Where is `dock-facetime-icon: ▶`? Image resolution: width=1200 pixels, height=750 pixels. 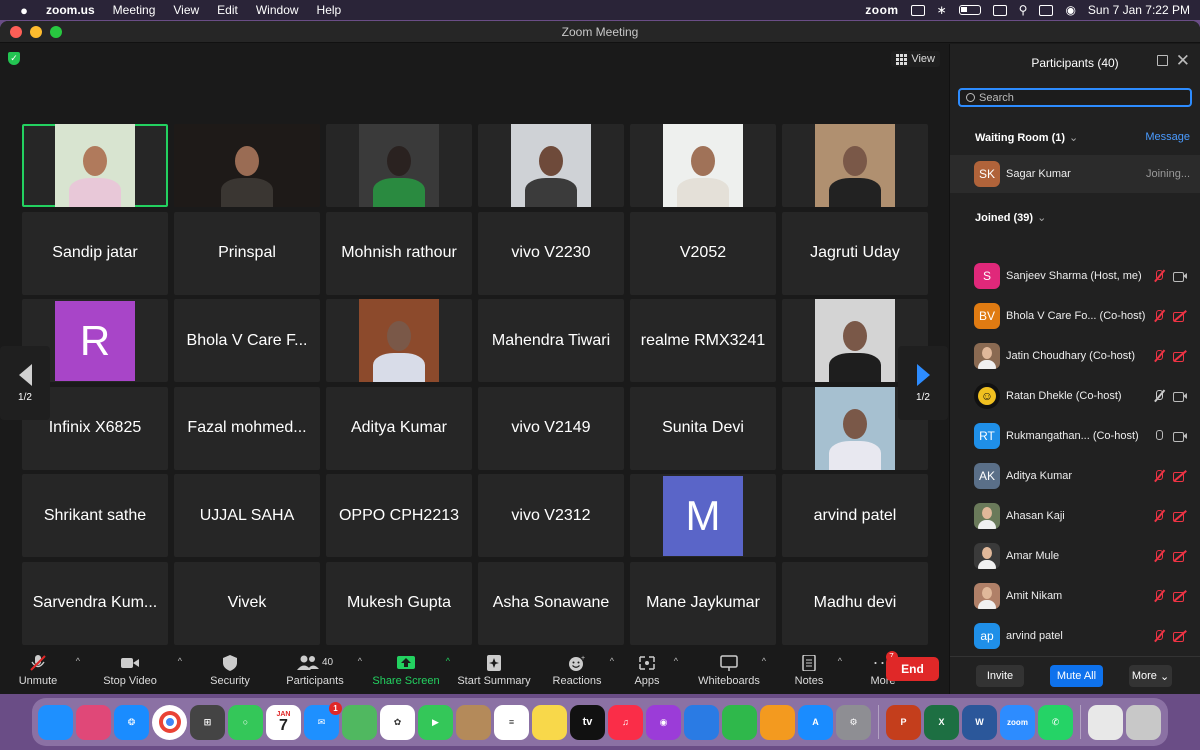
dock-facetime-icon: ▶ is located at coordinates (435, 722).